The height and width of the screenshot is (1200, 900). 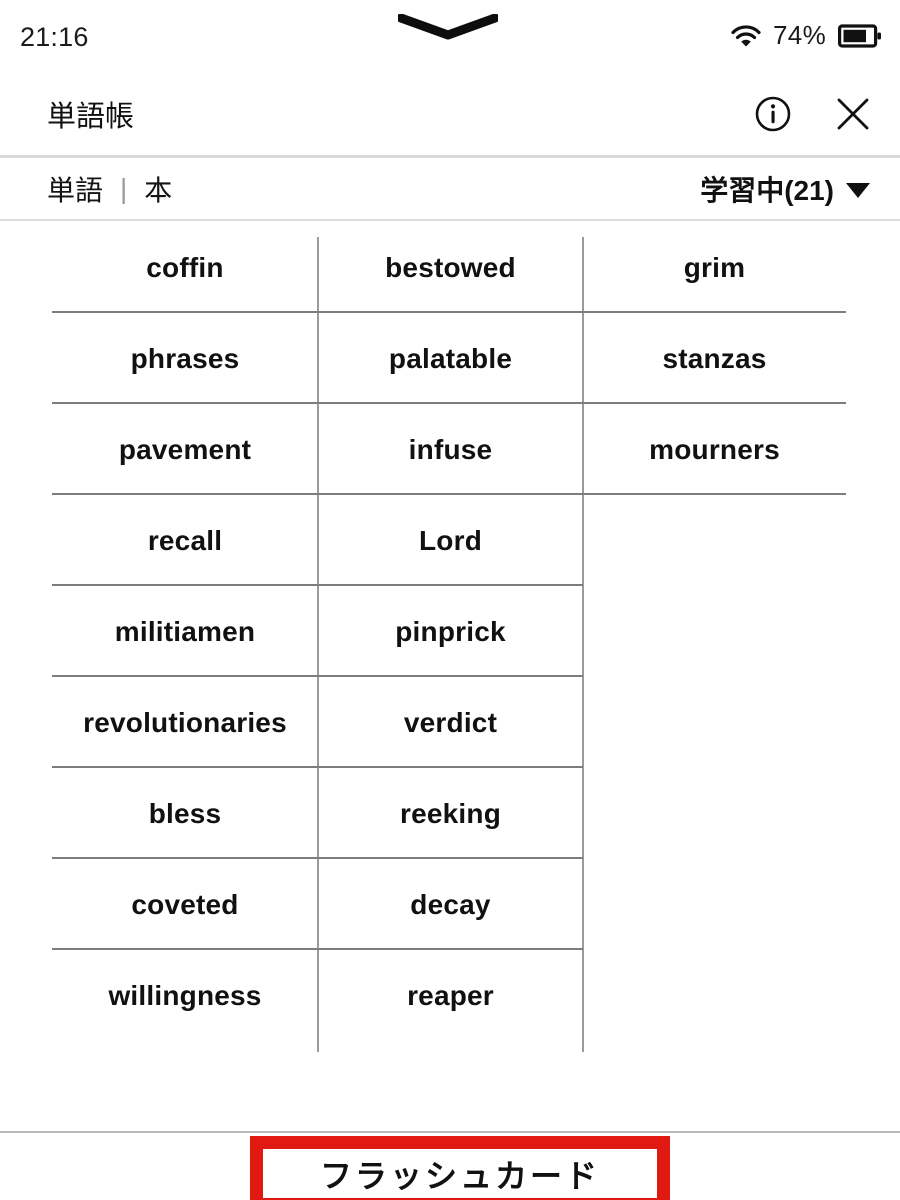 What do you see at coordinates (448, 26) in the screenshot?
I see `chevron-handle-icon` at bounding box center [448, 26].